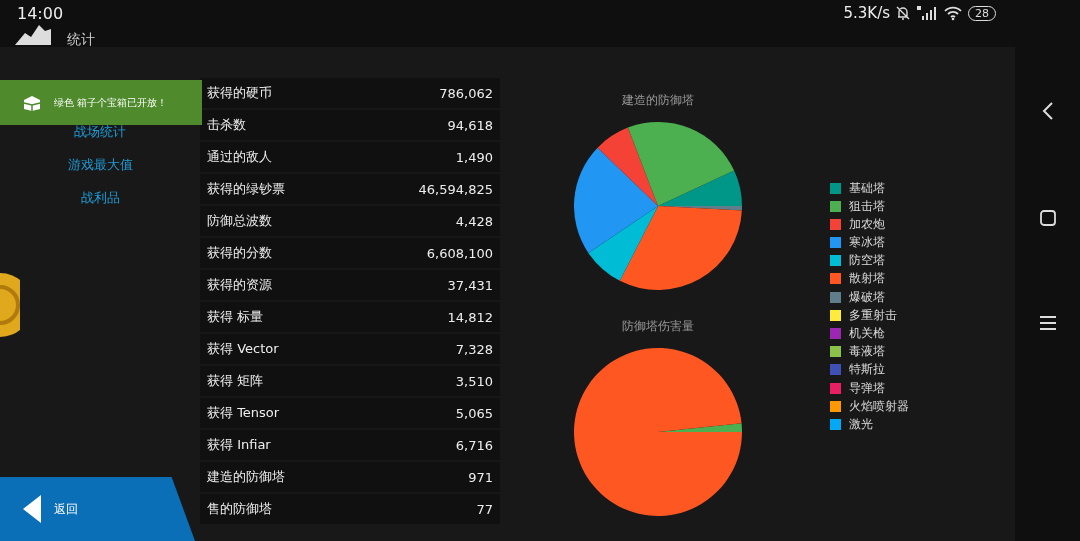  What do you see at coordinates (867, 206) in the screenshot?
I see `legend-label: 狙击塔` at bounding box center [867, 206].